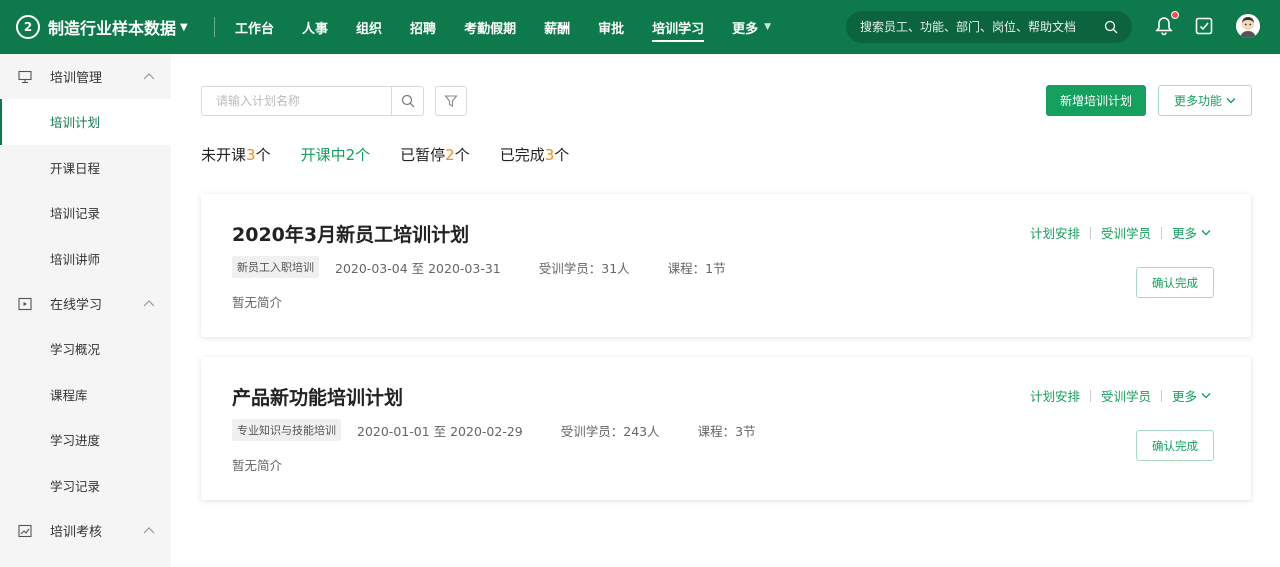 This screenshot has width=1280, height=567. I want to click on plan-title: 2020年3月新员工培训计划, so click(350, 233).